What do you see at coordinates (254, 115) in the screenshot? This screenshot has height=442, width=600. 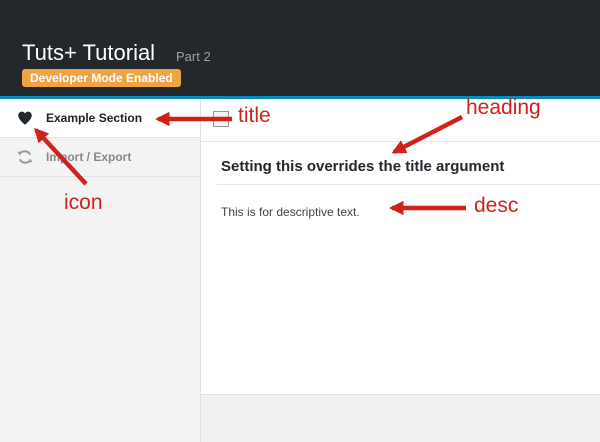 I see `annotation-title: title` at bounding box center [254, 115].